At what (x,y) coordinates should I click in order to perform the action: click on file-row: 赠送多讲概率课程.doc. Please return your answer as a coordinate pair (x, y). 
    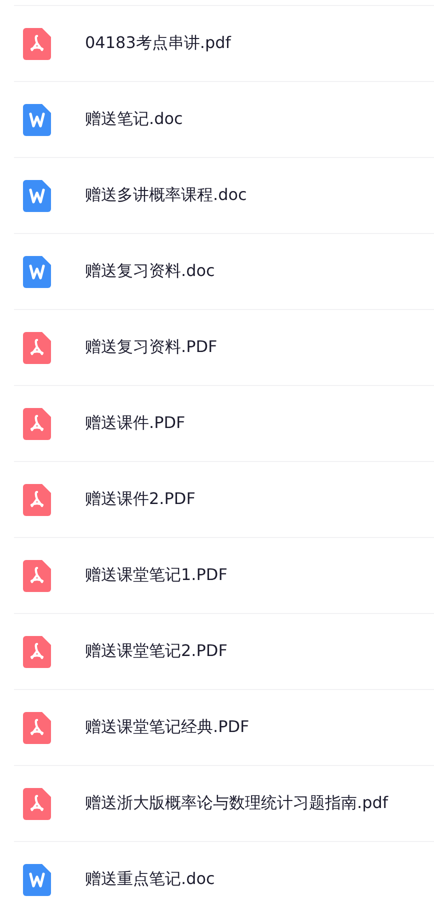
    Looking at the image, I should click on (224, 195).